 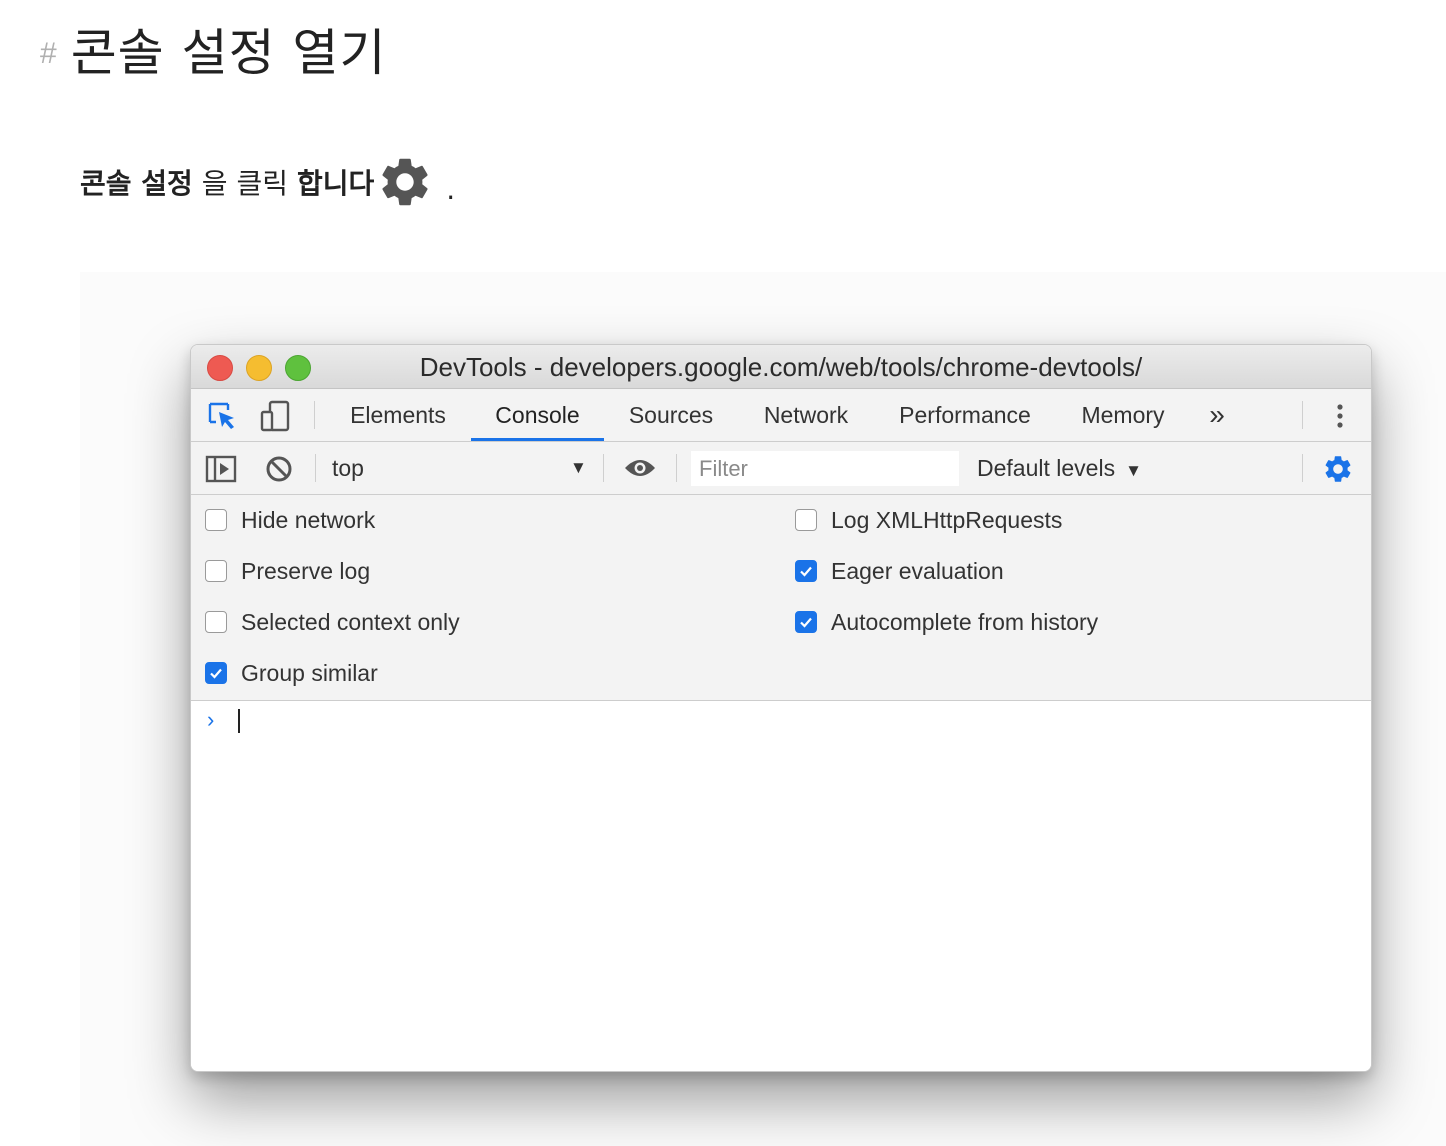 I want to click on option-label: Log XMLHttpRequests, so click(x=947, y=519).